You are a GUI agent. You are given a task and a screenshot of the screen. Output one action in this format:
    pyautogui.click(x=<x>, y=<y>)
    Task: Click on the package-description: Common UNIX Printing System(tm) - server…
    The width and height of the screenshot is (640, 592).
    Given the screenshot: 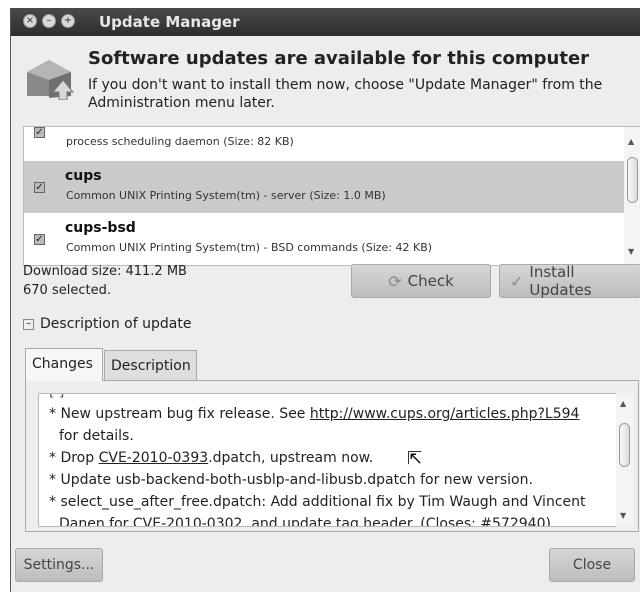 What is the action you would take?
    pyautogui.click(x=226, y=195)
    